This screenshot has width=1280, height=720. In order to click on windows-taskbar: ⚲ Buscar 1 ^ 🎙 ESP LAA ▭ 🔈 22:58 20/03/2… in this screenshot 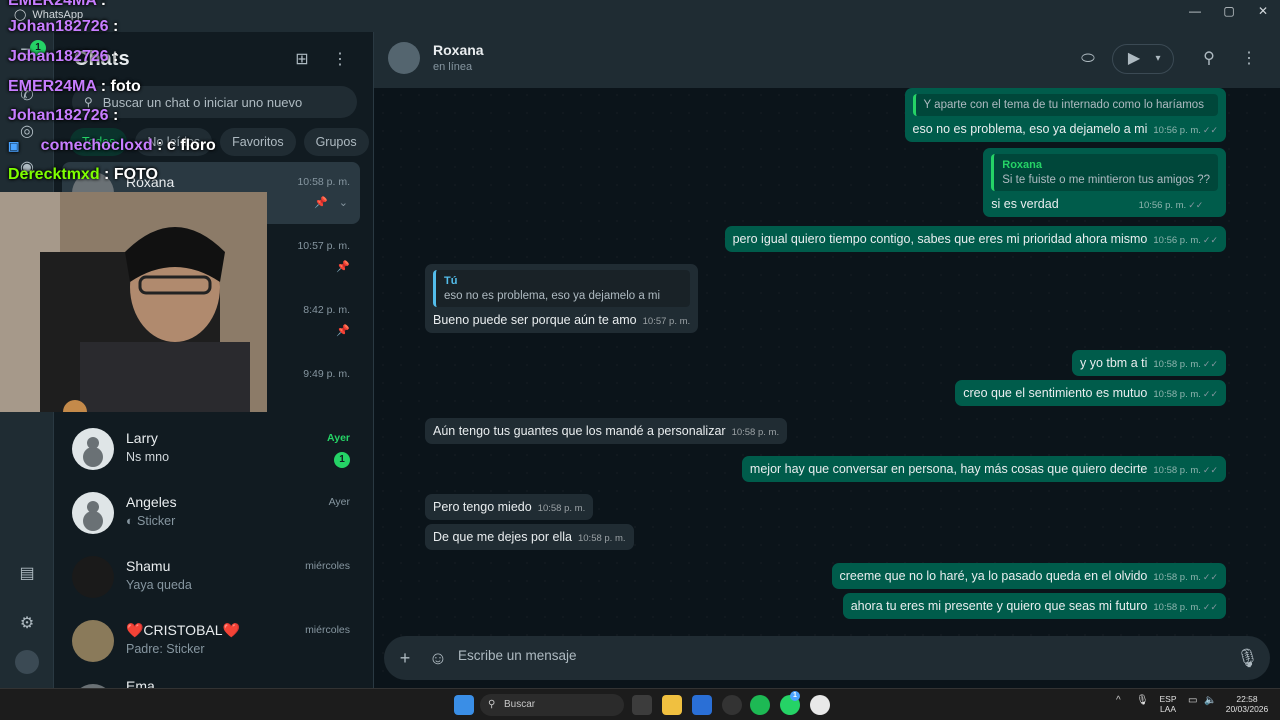, I will do `click(640, 704)`.